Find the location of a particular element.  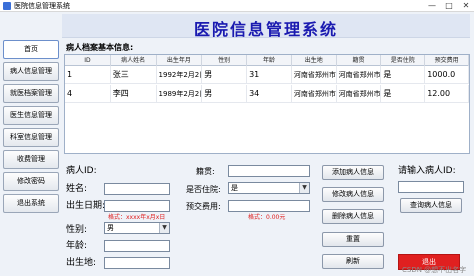

search-label: 请输入病人ID: is located at coordinates (427, 171).